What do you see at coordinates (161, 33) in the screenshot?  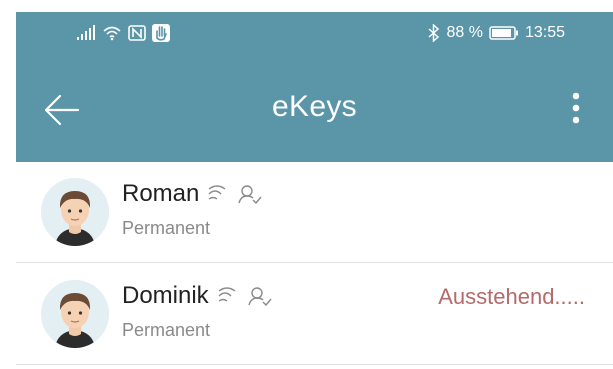 I see `hand-icon` at bounding box center [161, 33].